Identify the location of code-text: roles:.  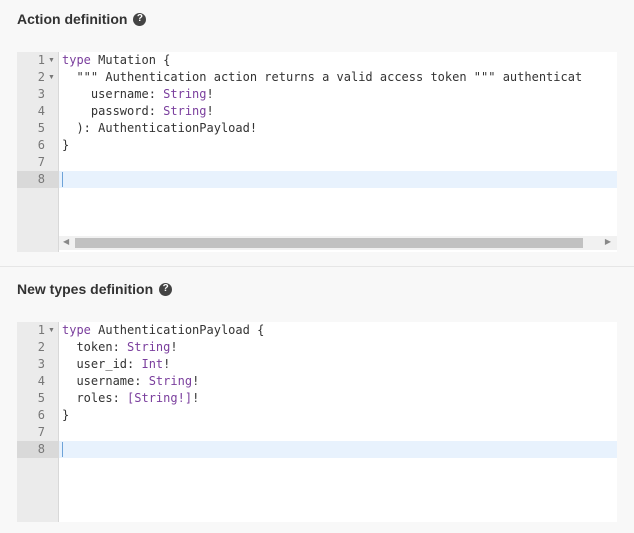
(95, 398).